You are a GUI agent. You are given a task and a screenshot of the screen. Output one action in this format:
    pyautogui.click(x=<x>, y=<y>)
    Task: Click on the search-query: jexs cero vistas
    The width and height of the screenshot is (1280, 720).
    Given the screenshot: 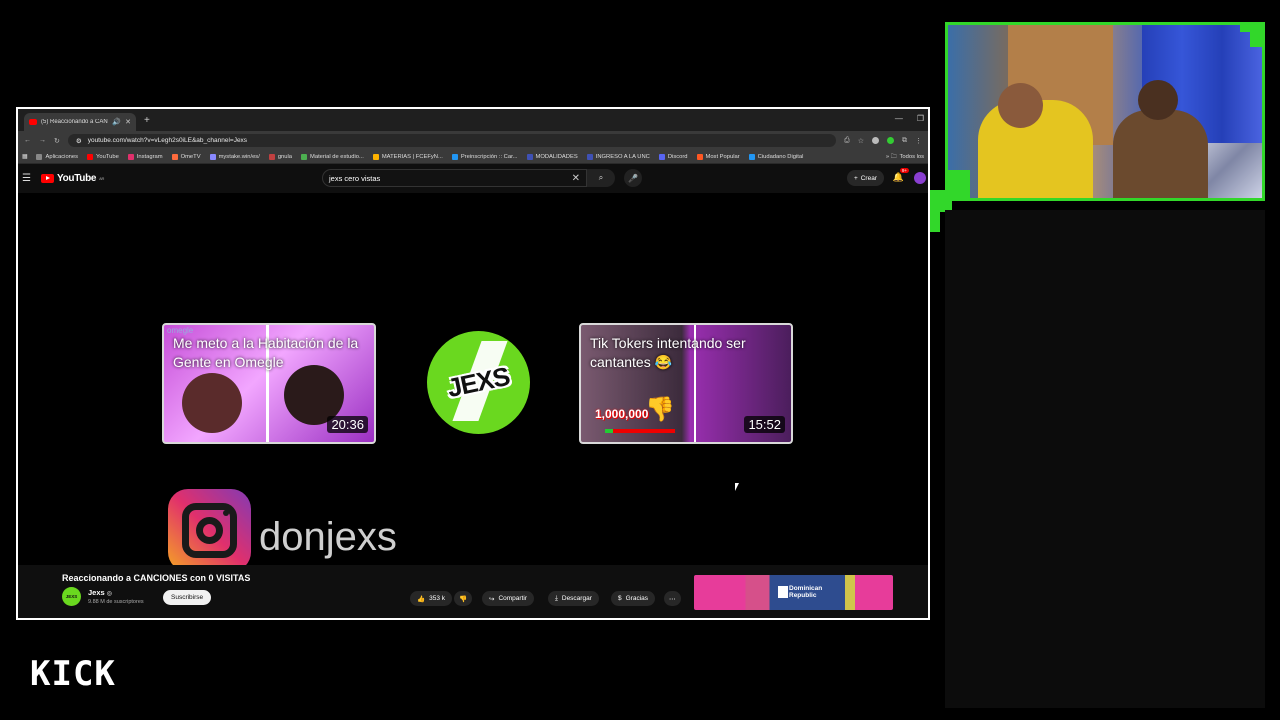 What is the action you would take?
    pyautogui.click(x=355, y=178)
    